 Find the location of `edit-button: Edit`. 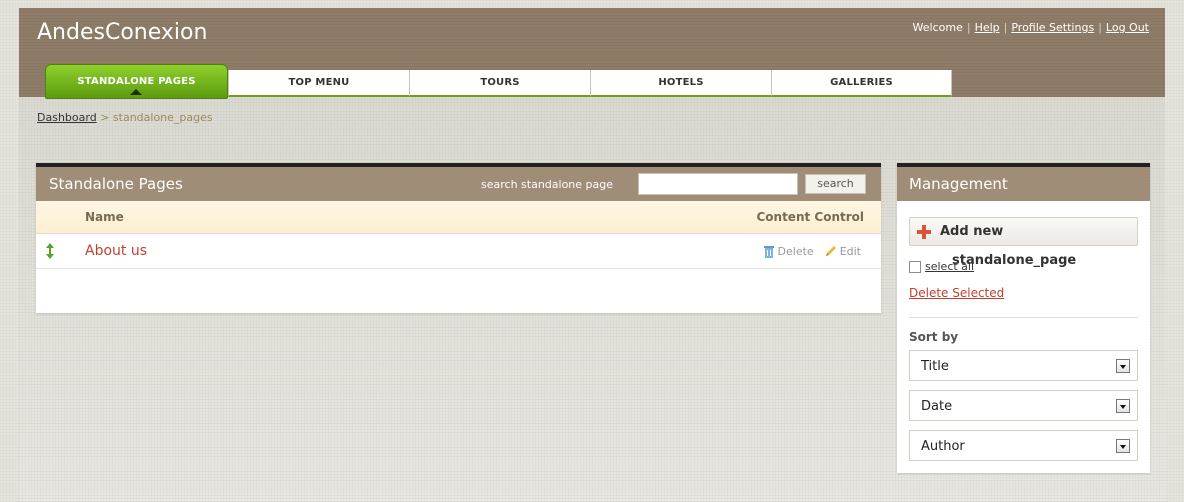

edit-button: Edit is located at coordinates (842, 251).